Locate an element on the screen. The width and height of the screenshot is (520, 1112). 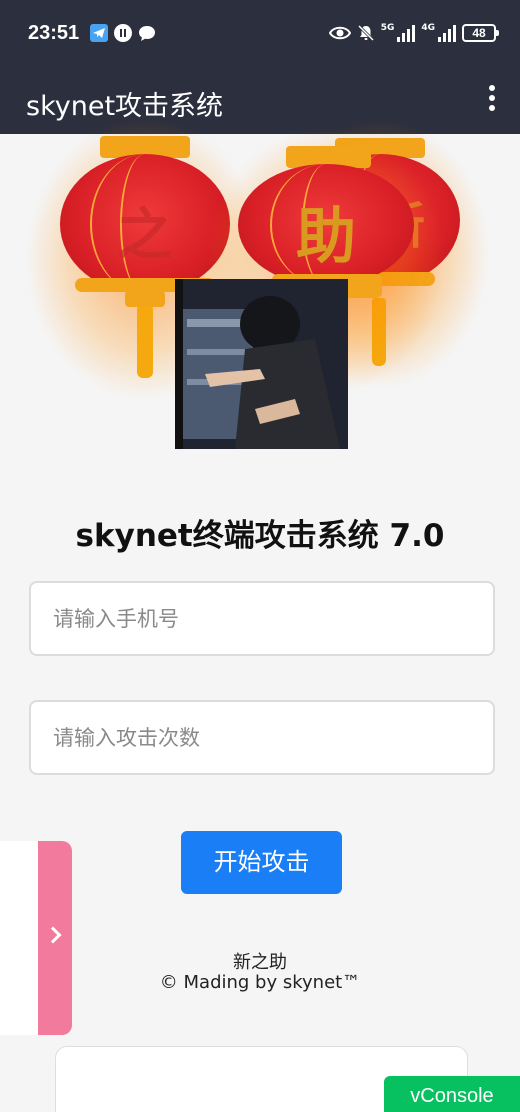
status-time: 23:51 is located at coordinates (54, 33).